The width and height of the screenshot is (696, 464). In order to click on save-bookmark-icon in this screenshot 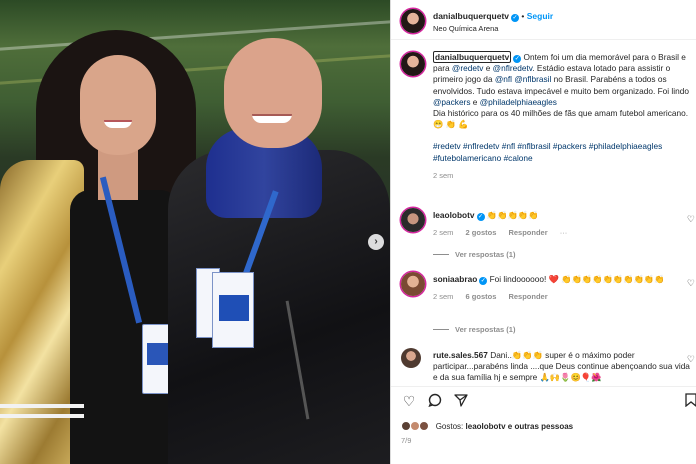, I will do `click(689, 401)`.